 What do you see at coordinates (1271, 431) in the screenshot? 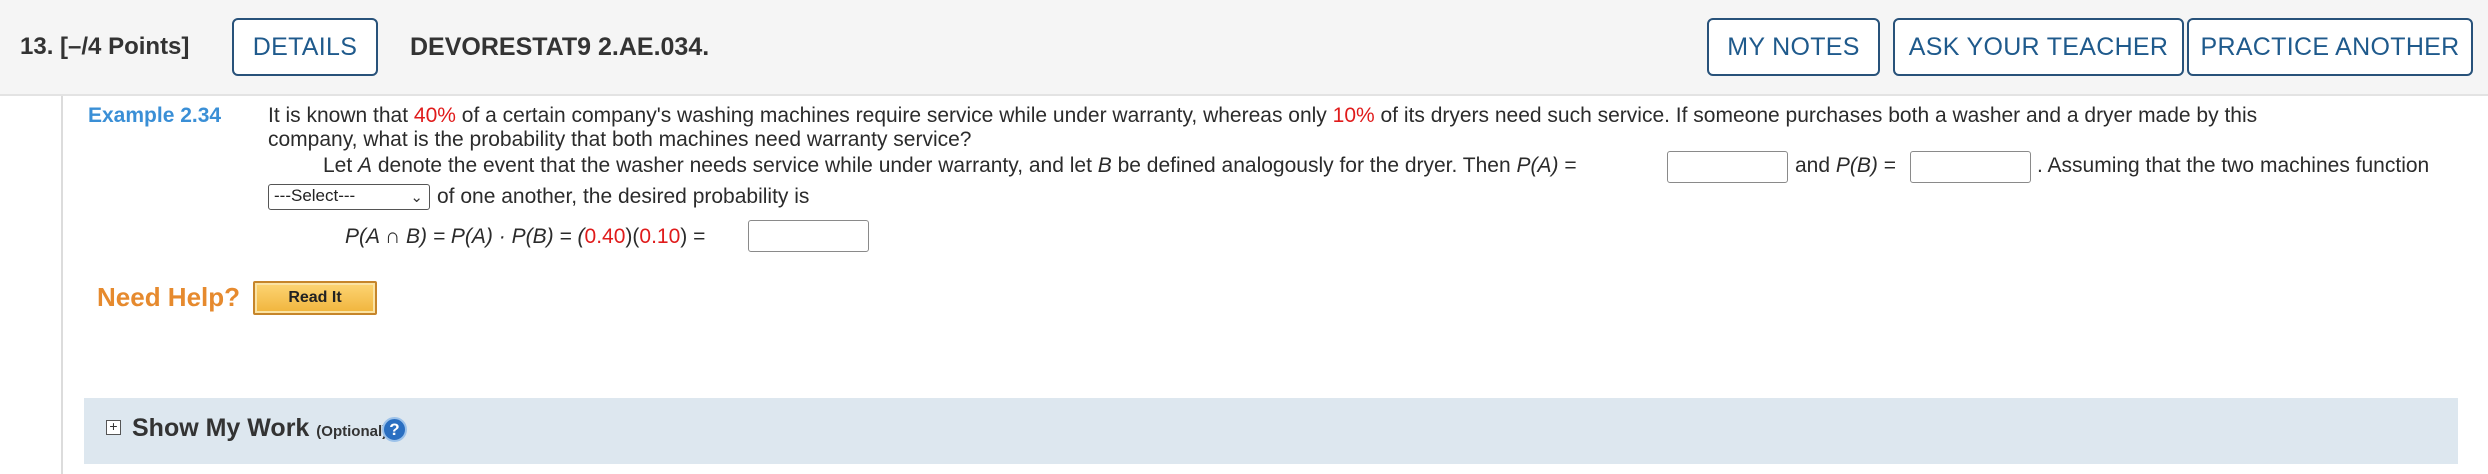
I see `show-my-work-panel: + Show My Work (Optional) ?` at bounding box center [1271, 431].